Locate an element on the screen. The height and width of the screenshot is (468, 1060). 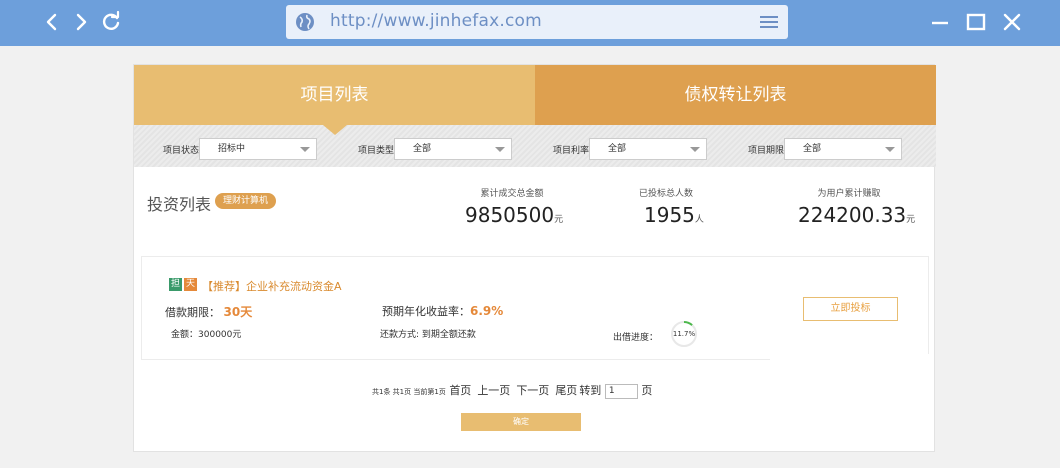
close-icon is located at coordinates (1012, 22).